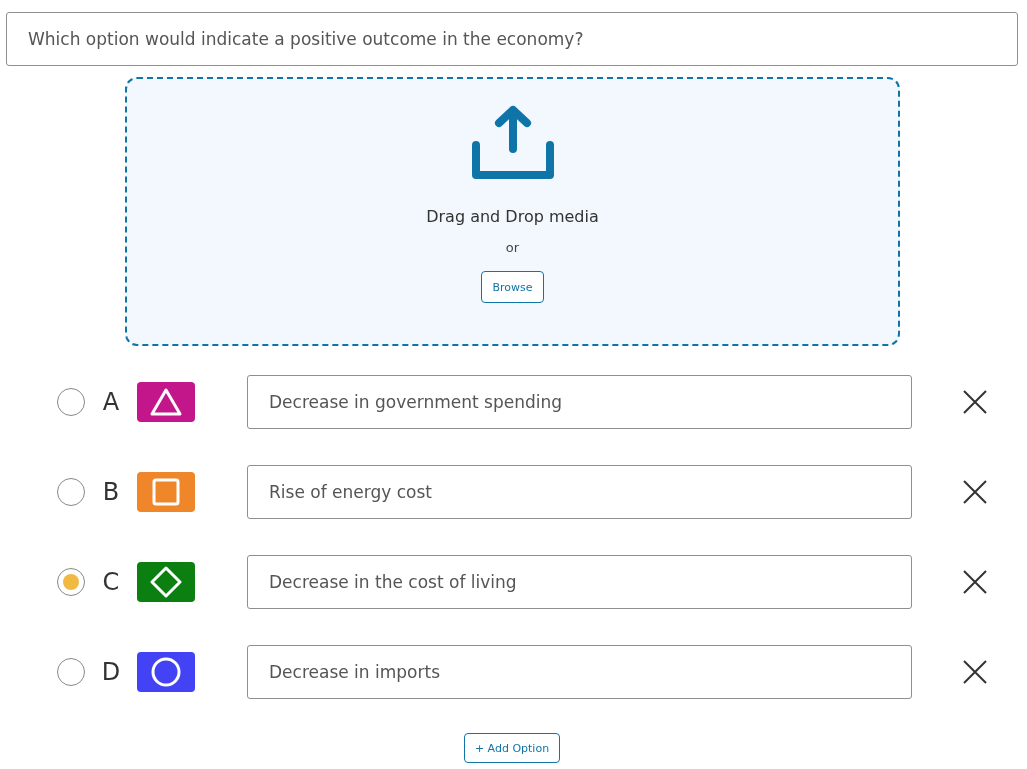 The height and width of the screenshot is (769, 1027). What do you see at coordinates (166, 402) in the screenshot?
I see `triangle-icon` at bounding box center [166, 402].